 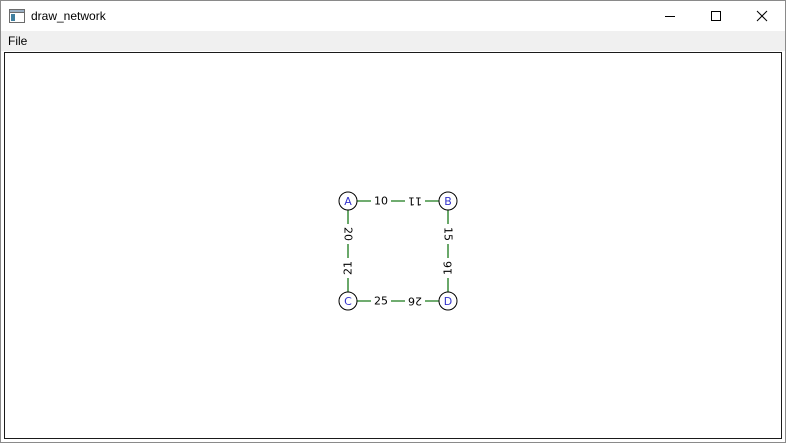 I want to click on node-label-A: A, so click(x=348, y=201).